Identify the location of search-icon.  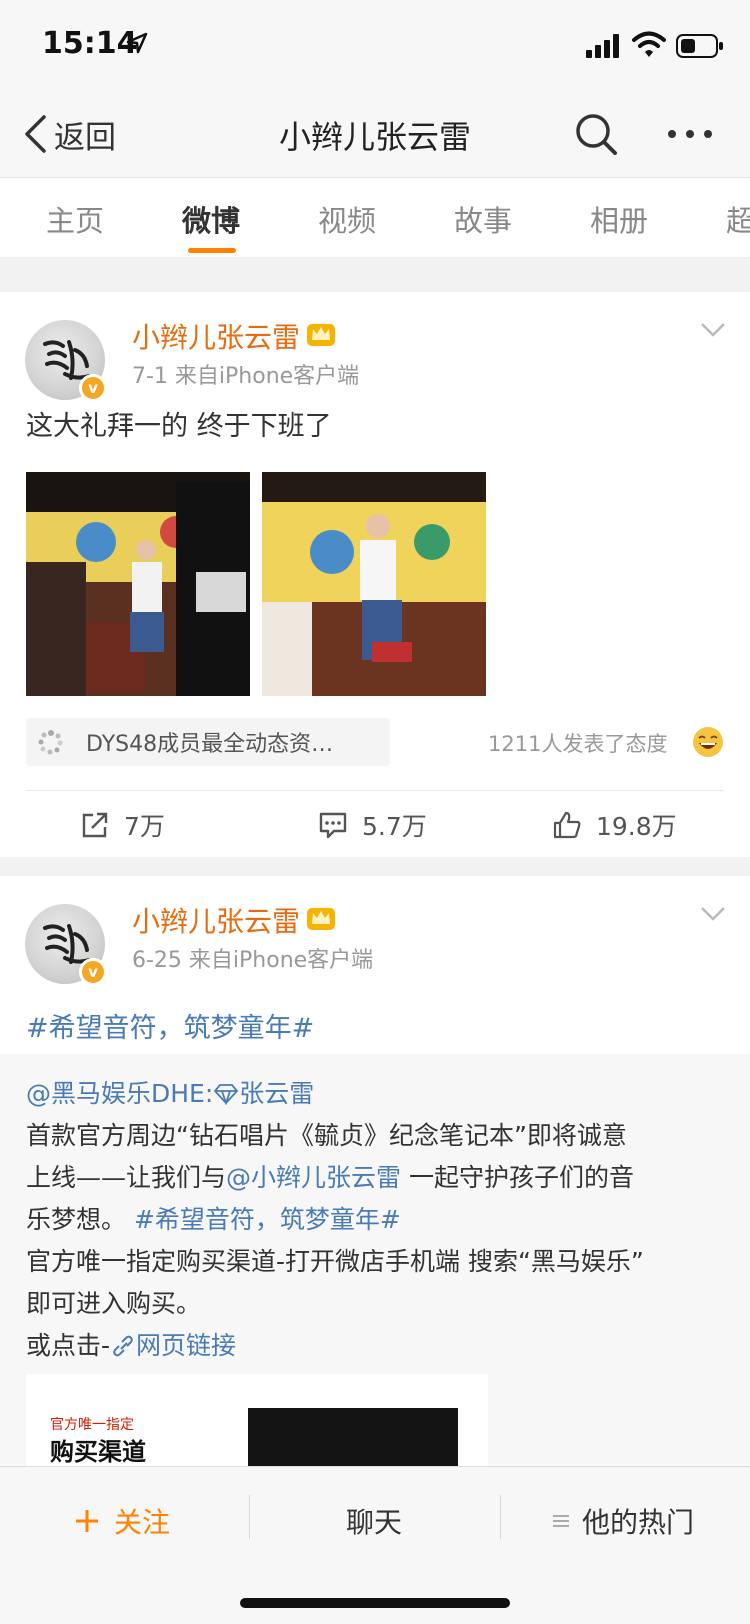
(596, 134).